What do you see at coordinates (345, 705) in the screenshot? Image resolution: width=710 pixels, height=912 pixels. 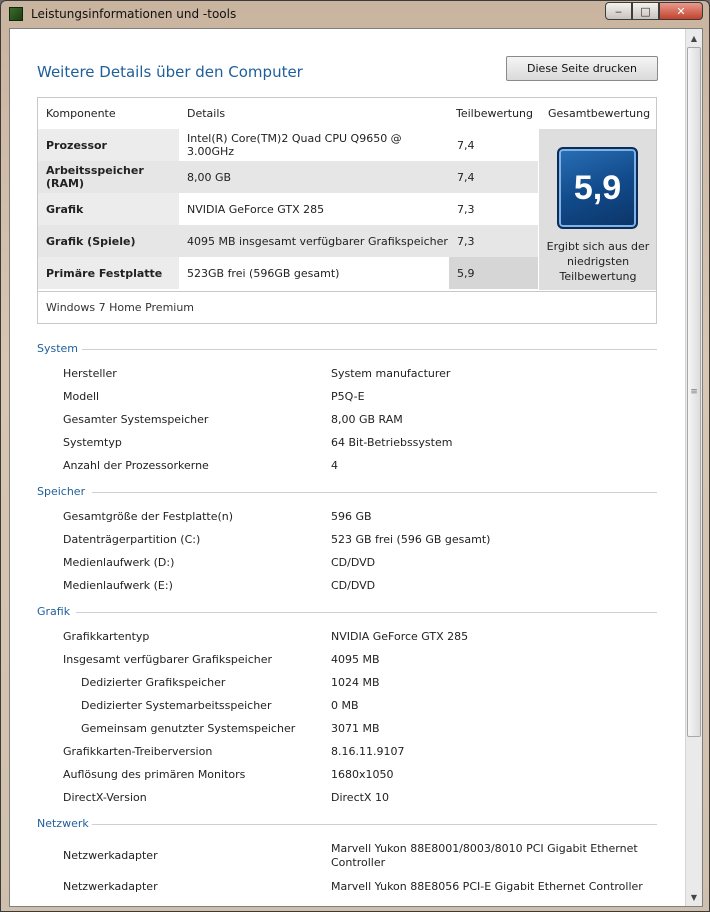 I see `graphics-value: 0 MB` at bounding box center [345, 705].